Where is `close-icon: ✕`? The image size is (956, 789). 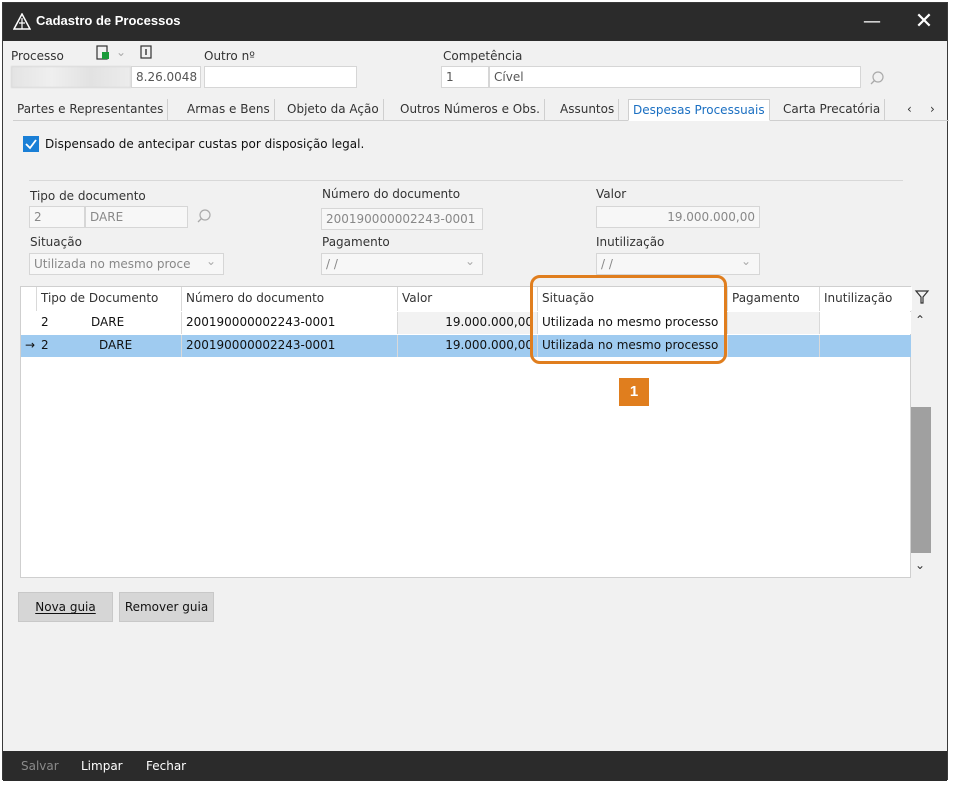 close-icon: ✕ is located at coordinates (924, 21).